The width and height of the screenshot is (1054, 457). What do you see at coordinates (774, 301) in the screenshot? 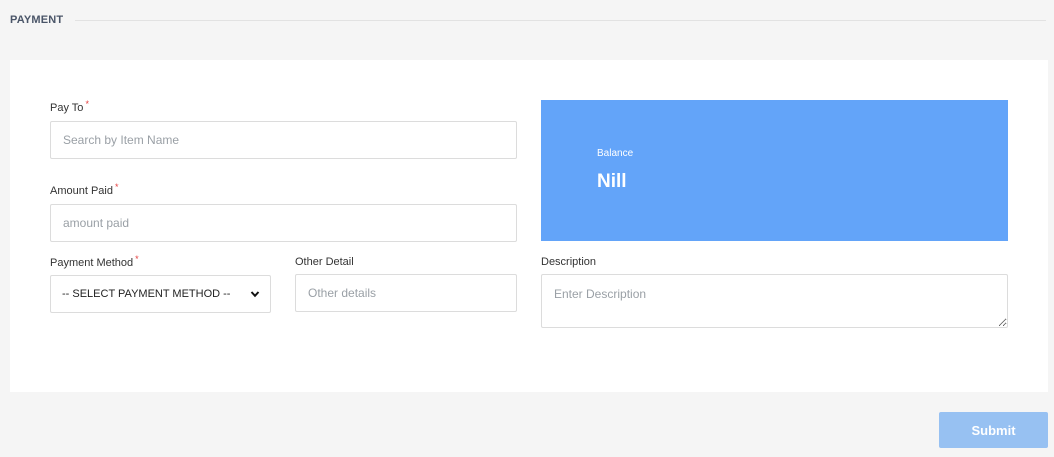
I see `description-textarea` at bounding box center [774, 301].